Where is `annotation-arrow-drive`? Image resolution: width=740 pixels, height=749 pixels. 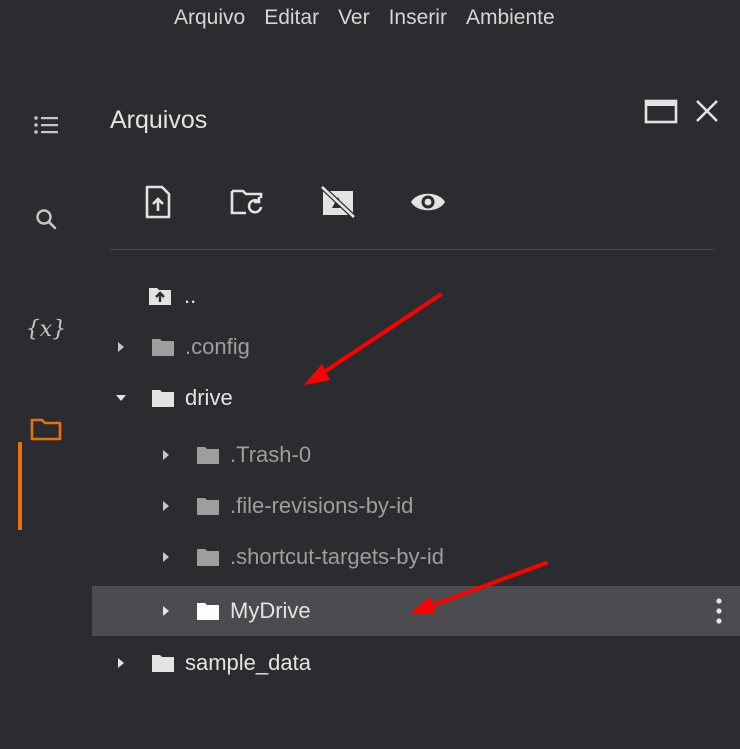
annotation-arrow-drive is located at coordinates (373, 339).